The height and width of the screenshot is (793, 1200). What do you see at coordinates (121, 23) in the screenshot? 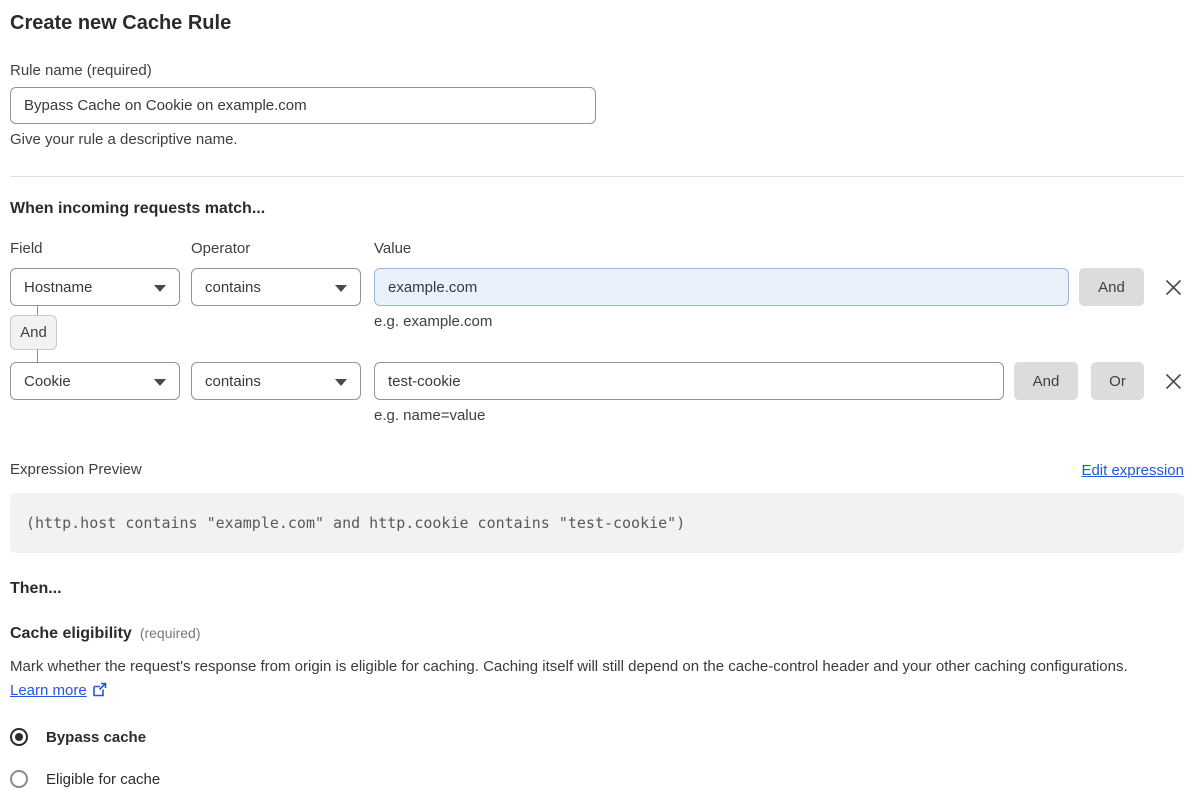
I see `page-title: Create new Cache Rule` at bounding box center [121, 23].